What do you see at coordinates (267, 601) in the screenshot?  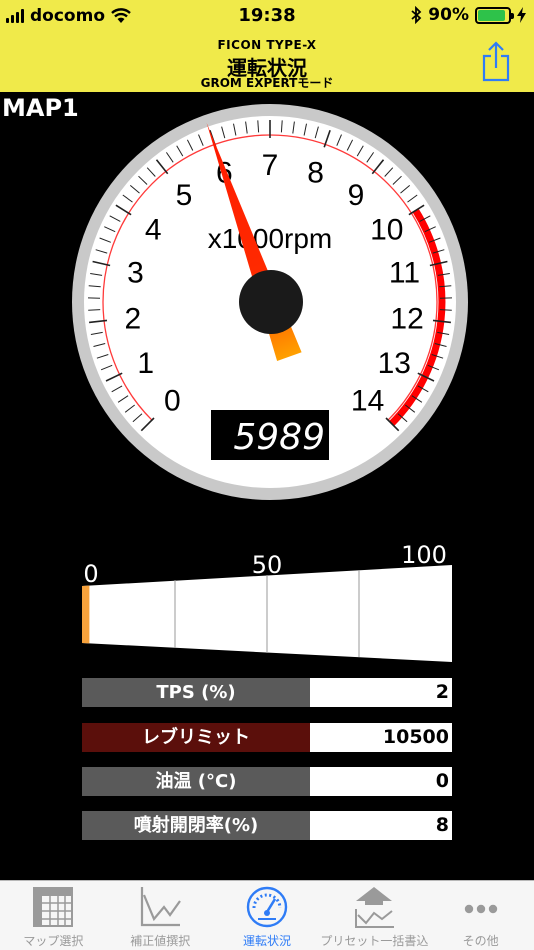 I see `tps-bar: 0 50 100` at bounding box center [267, 601].